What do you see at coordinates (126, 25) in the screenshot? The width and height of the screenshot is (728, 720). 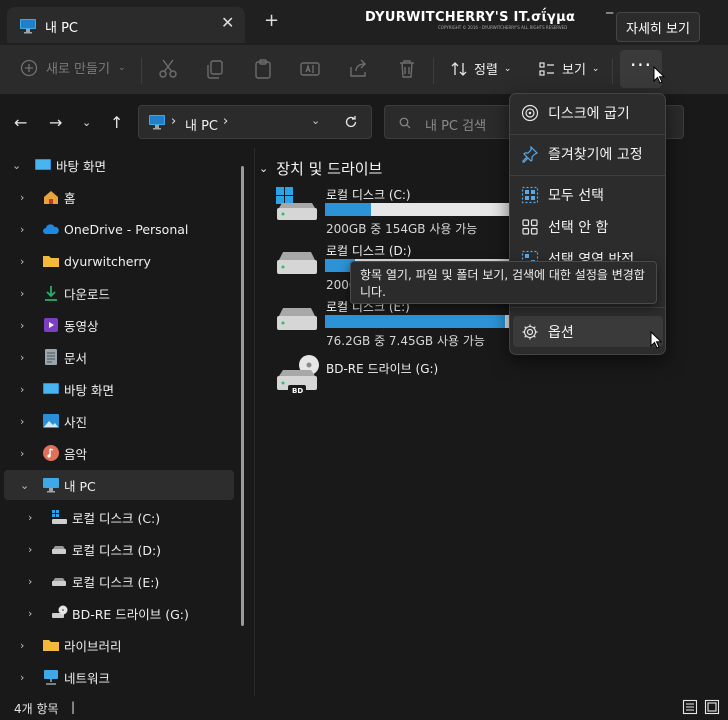 I see `tab-this-pc: 내 PC ✕` at bounding box center [126, 25].